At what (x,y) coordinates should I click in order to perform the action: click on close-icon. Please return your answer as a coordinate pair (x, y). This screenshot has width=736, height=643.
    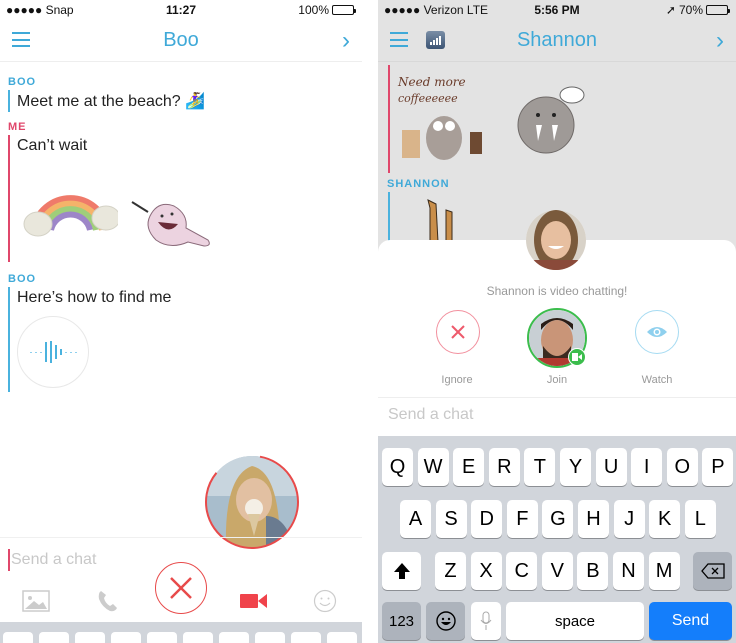
    Looking at the image, I should click on (458, 332).